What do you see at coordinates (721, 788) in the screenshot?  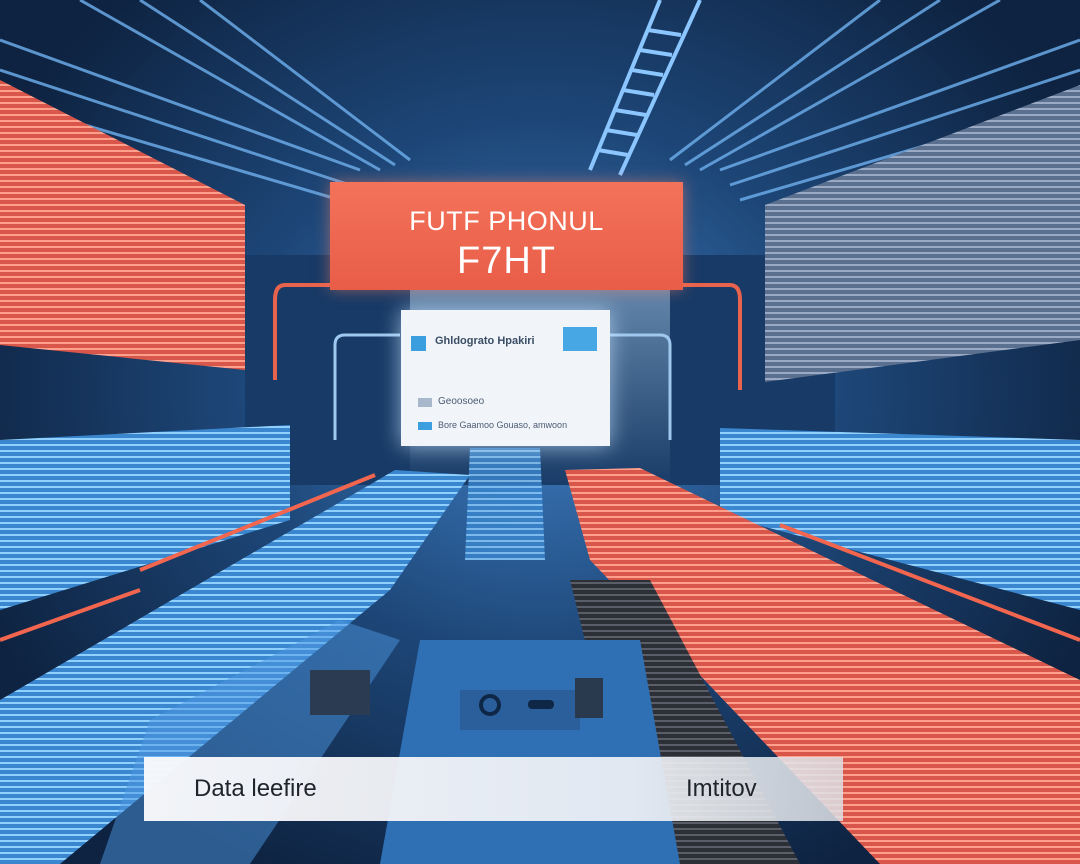 I see `caption-right: Imtitov` at bounding box center [721, 788].